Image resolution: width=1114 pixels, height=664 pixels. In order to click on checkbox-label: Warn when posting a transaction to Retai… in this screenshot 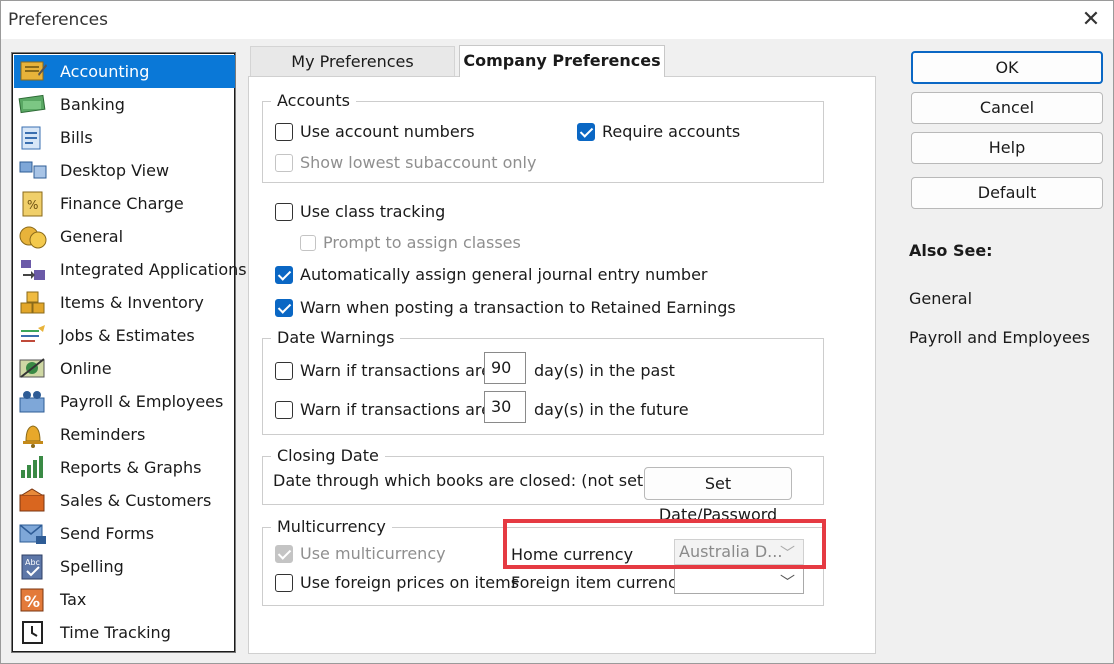, I will do `click(518, 307)`.